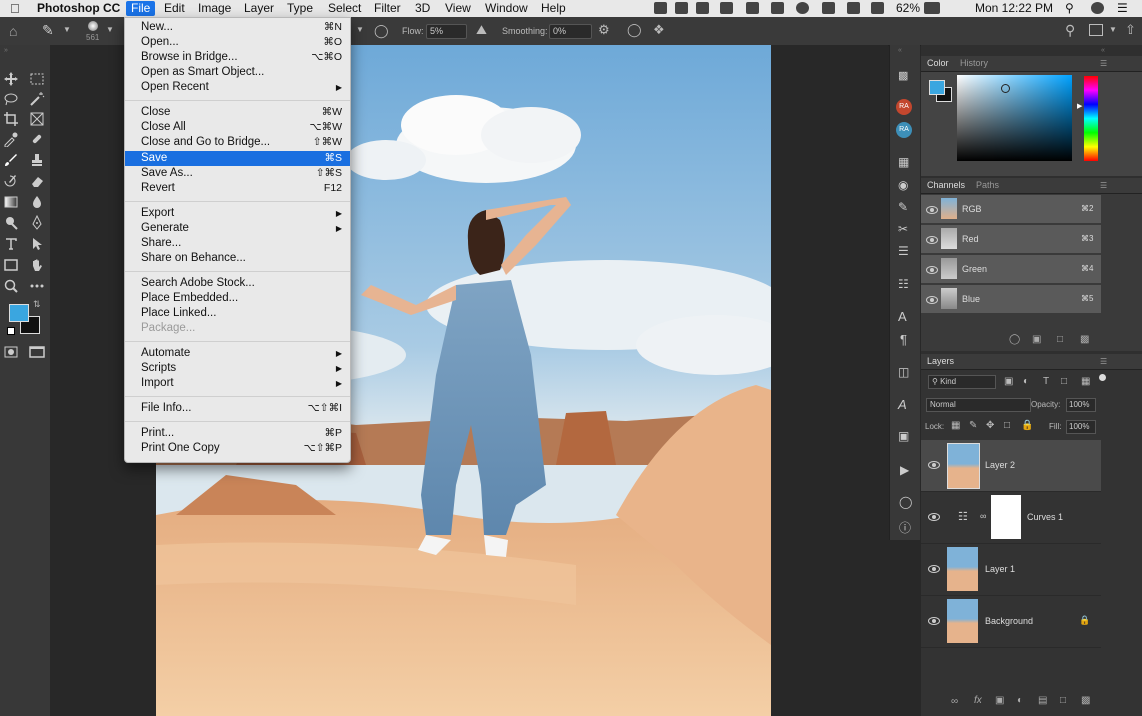 The width and height of the screenshot is (1142, 716). What do you see at coordinates (110, 29) in the screenshot?
I see `brush-preset-chevron-icon: ▼` at bounding box center [110, 29].